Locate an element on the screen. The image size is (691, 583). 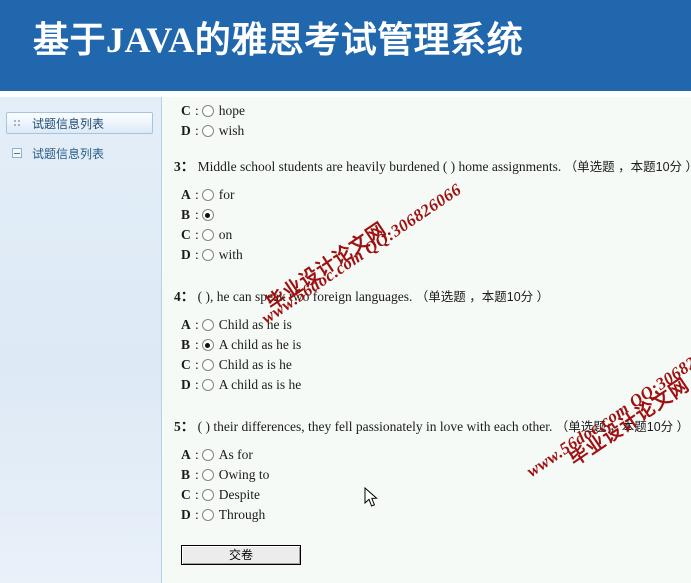
option-row: C: hope is located at coordinates (204, 111).